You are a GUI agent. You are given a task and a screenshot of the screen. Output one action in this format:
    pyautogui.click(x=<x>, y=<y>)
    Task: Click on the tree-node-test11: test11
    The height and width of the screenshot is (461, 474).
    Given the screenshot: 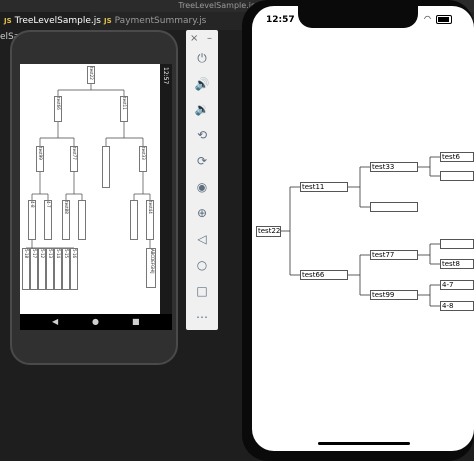 What is the action you would take?
    pyautogui.click(x=324, y=187)
    